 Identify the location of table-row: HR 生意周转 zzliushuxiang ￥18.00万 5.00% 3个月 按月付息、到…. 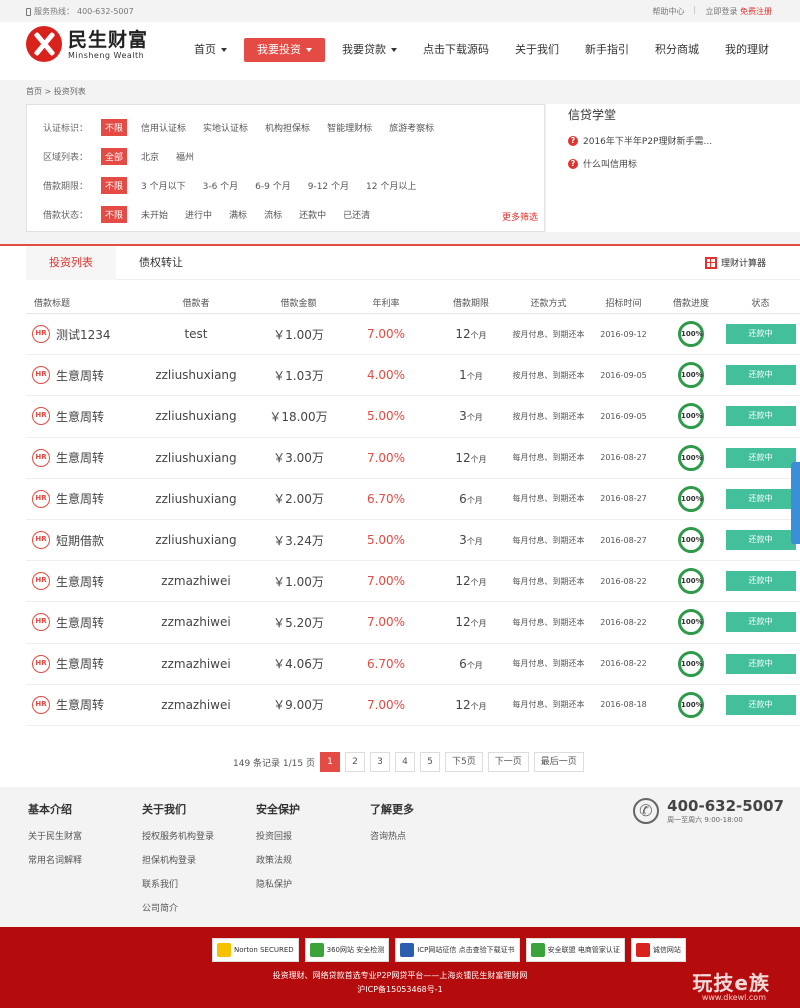
(413, 417).